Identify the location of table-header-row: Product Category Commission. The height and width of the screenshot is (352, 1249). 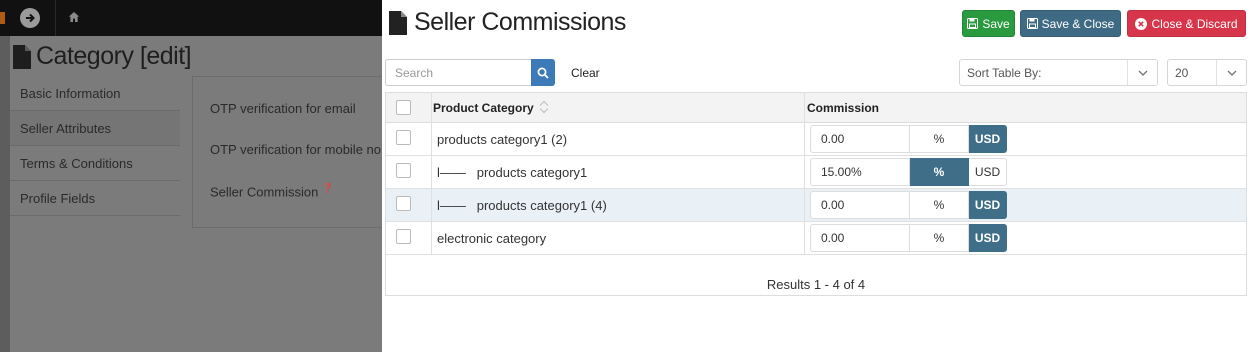
(816, 108).